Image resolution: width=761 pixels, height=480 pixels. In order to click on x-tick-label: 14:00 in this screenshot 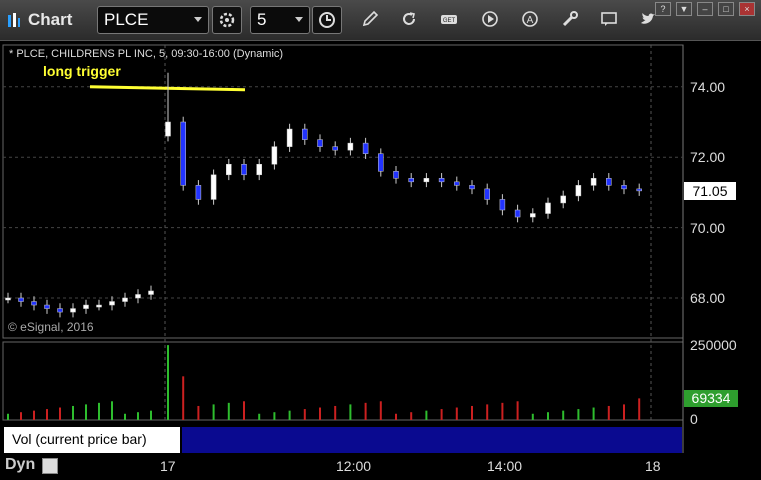, I will do `click(505, 466)`.